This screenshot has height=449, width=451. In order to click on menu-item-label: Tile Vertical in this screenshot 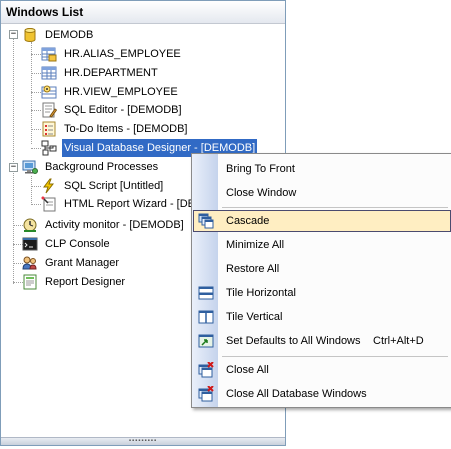, I will do `click(254, 317)`.